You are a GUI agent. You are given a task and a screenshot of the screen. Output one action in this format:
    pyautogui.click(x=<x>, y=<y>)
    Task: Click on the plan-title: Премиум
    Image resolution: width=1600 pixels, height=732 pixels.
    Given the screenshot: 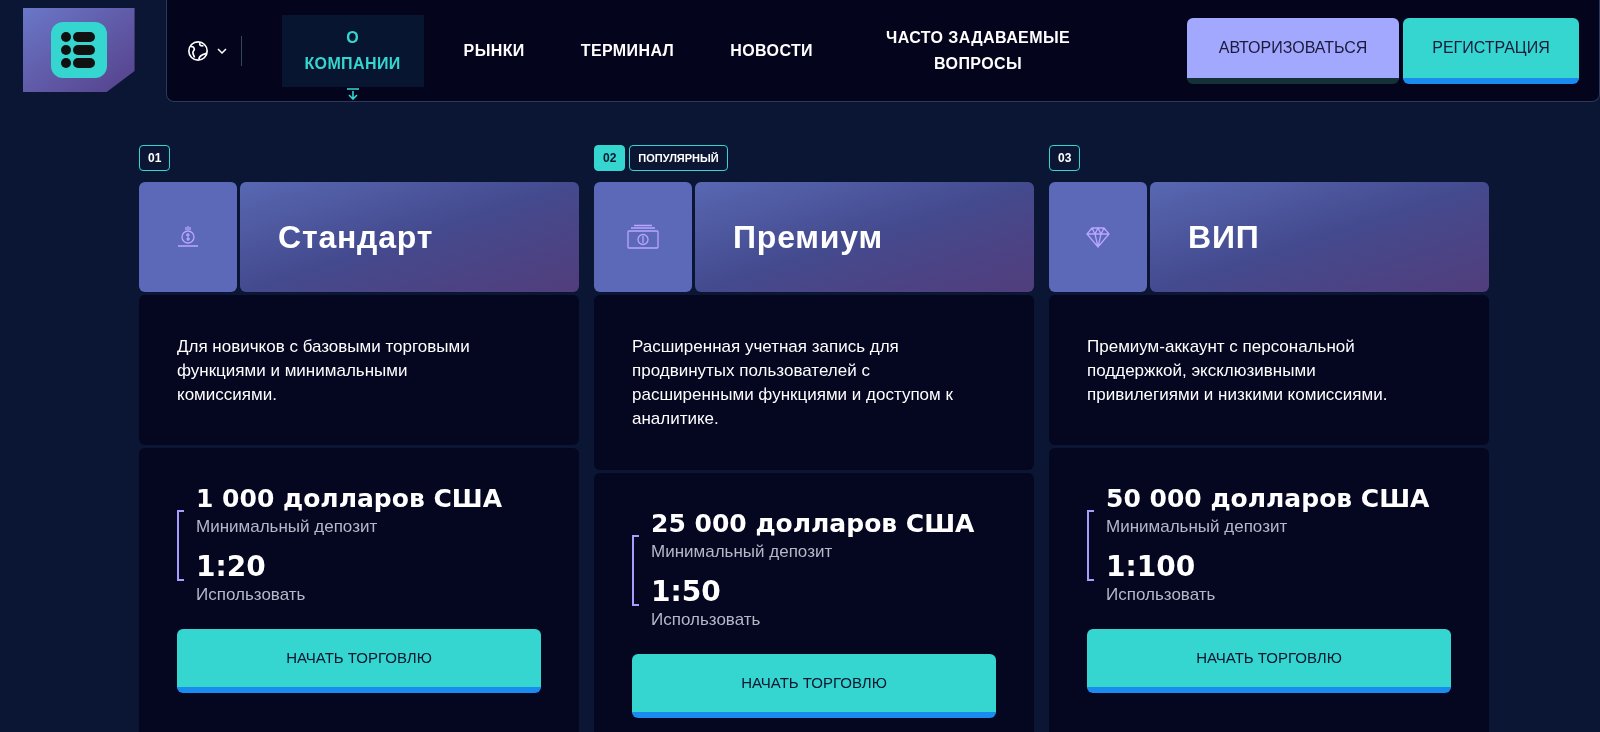 What is the action you would take?
    pyautogui.click(x=808, y=237)
    